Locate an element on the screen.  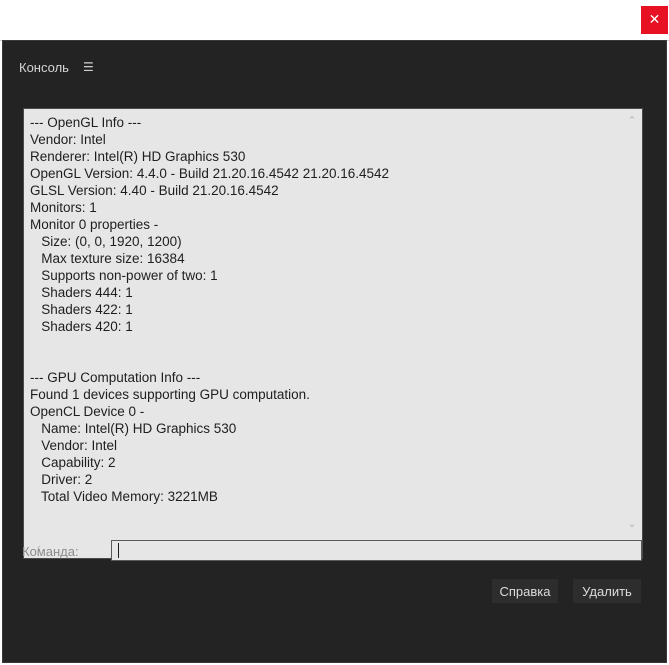
command-label: Команда: is located at coordinates (50, 551).